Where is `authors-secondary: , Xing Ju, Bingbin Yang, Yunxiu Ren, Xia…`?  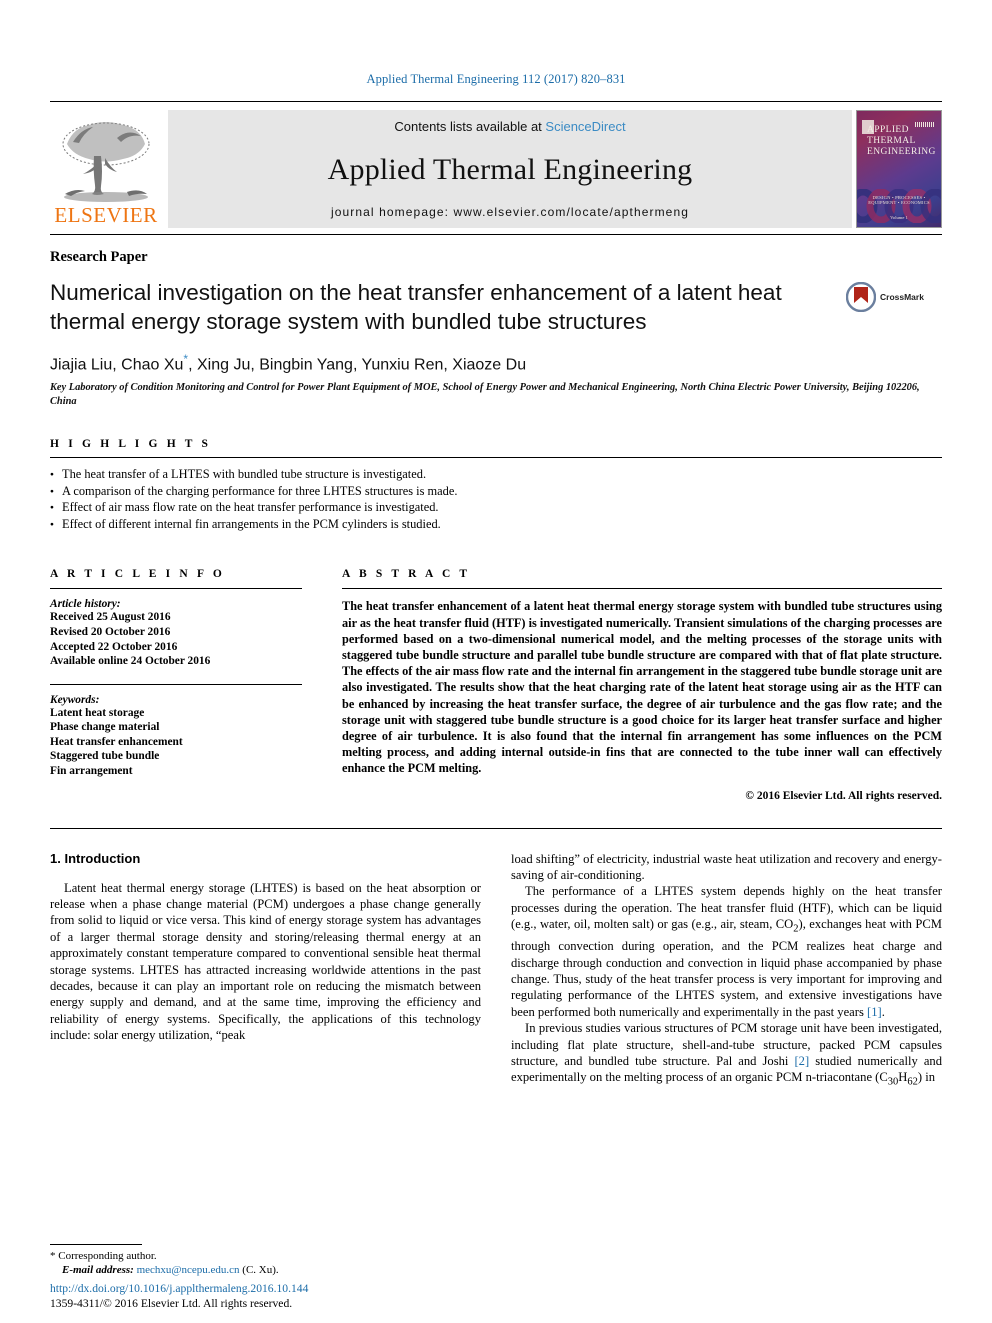 authors-secondary: , Xing Ju, Bingbin Yang, Yunxiu Ren, Xia… is located at coordinates (357, 365).